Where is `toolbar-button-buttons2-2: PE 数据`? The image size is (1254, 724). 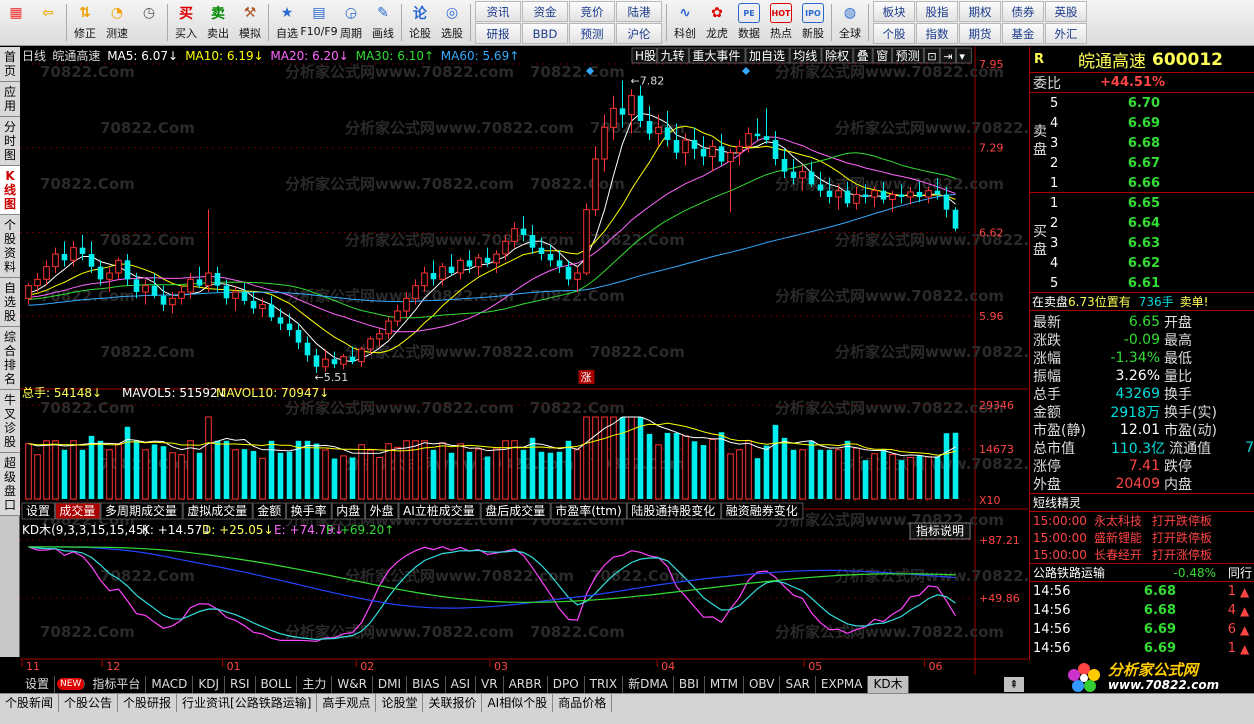 toolbar-button-buttons2-2: PE 数据 is located at coordinates (749, 22).